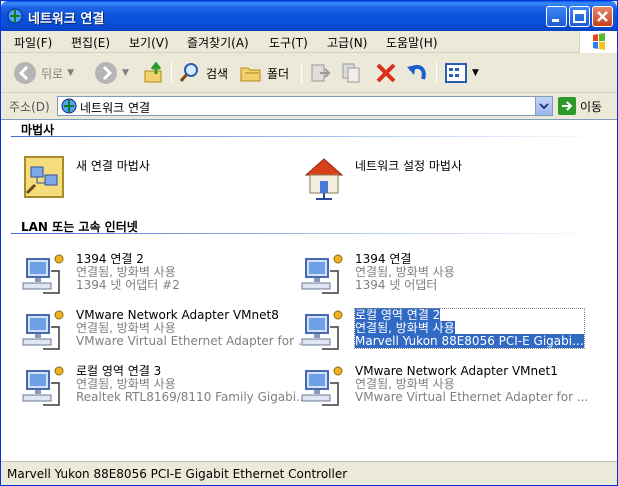 Image resolution: width=618 pixels, height=486 pixels. Describe the element at coordinates (555, 20) in the screenshot. I see `minimize-icon` at that location.